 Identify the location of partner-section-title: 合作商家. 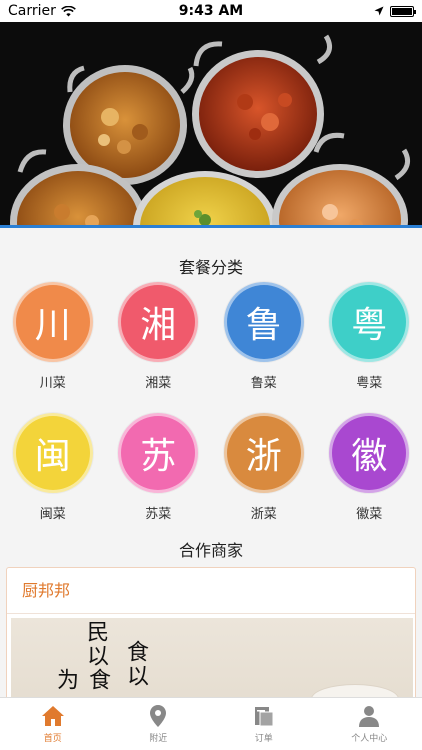
(210, 550).